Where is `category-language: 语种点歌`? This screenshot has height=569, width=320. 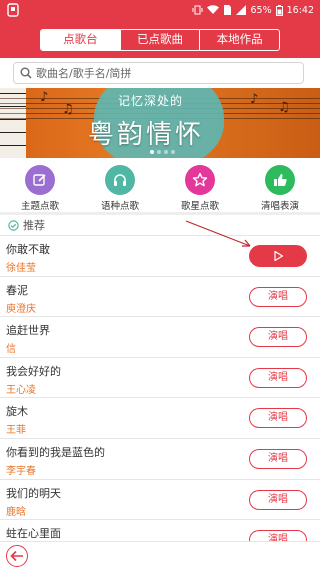 category-language: 语种点歌 is located at coordinates (120, 186).